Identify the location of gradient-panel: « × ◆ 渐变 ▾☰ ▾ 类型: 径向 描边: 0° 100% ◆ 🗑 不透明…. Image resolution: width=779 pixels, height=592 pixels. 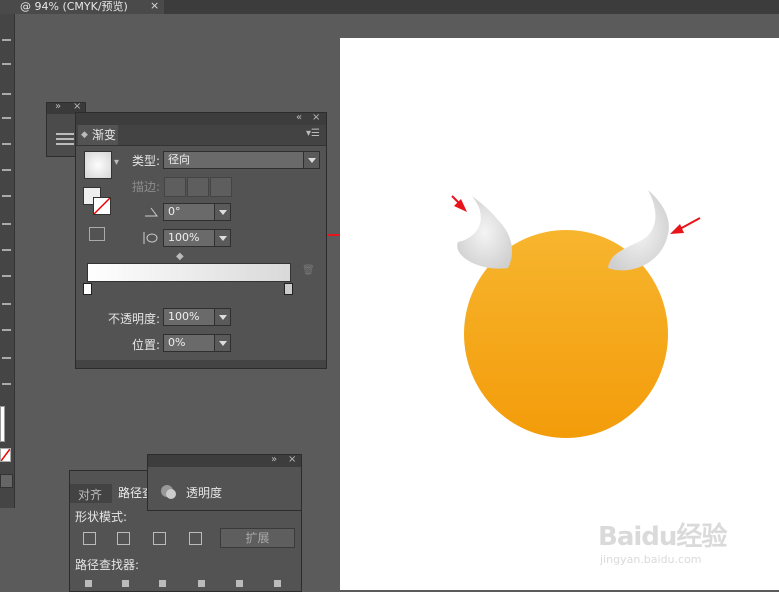
(201, 240).